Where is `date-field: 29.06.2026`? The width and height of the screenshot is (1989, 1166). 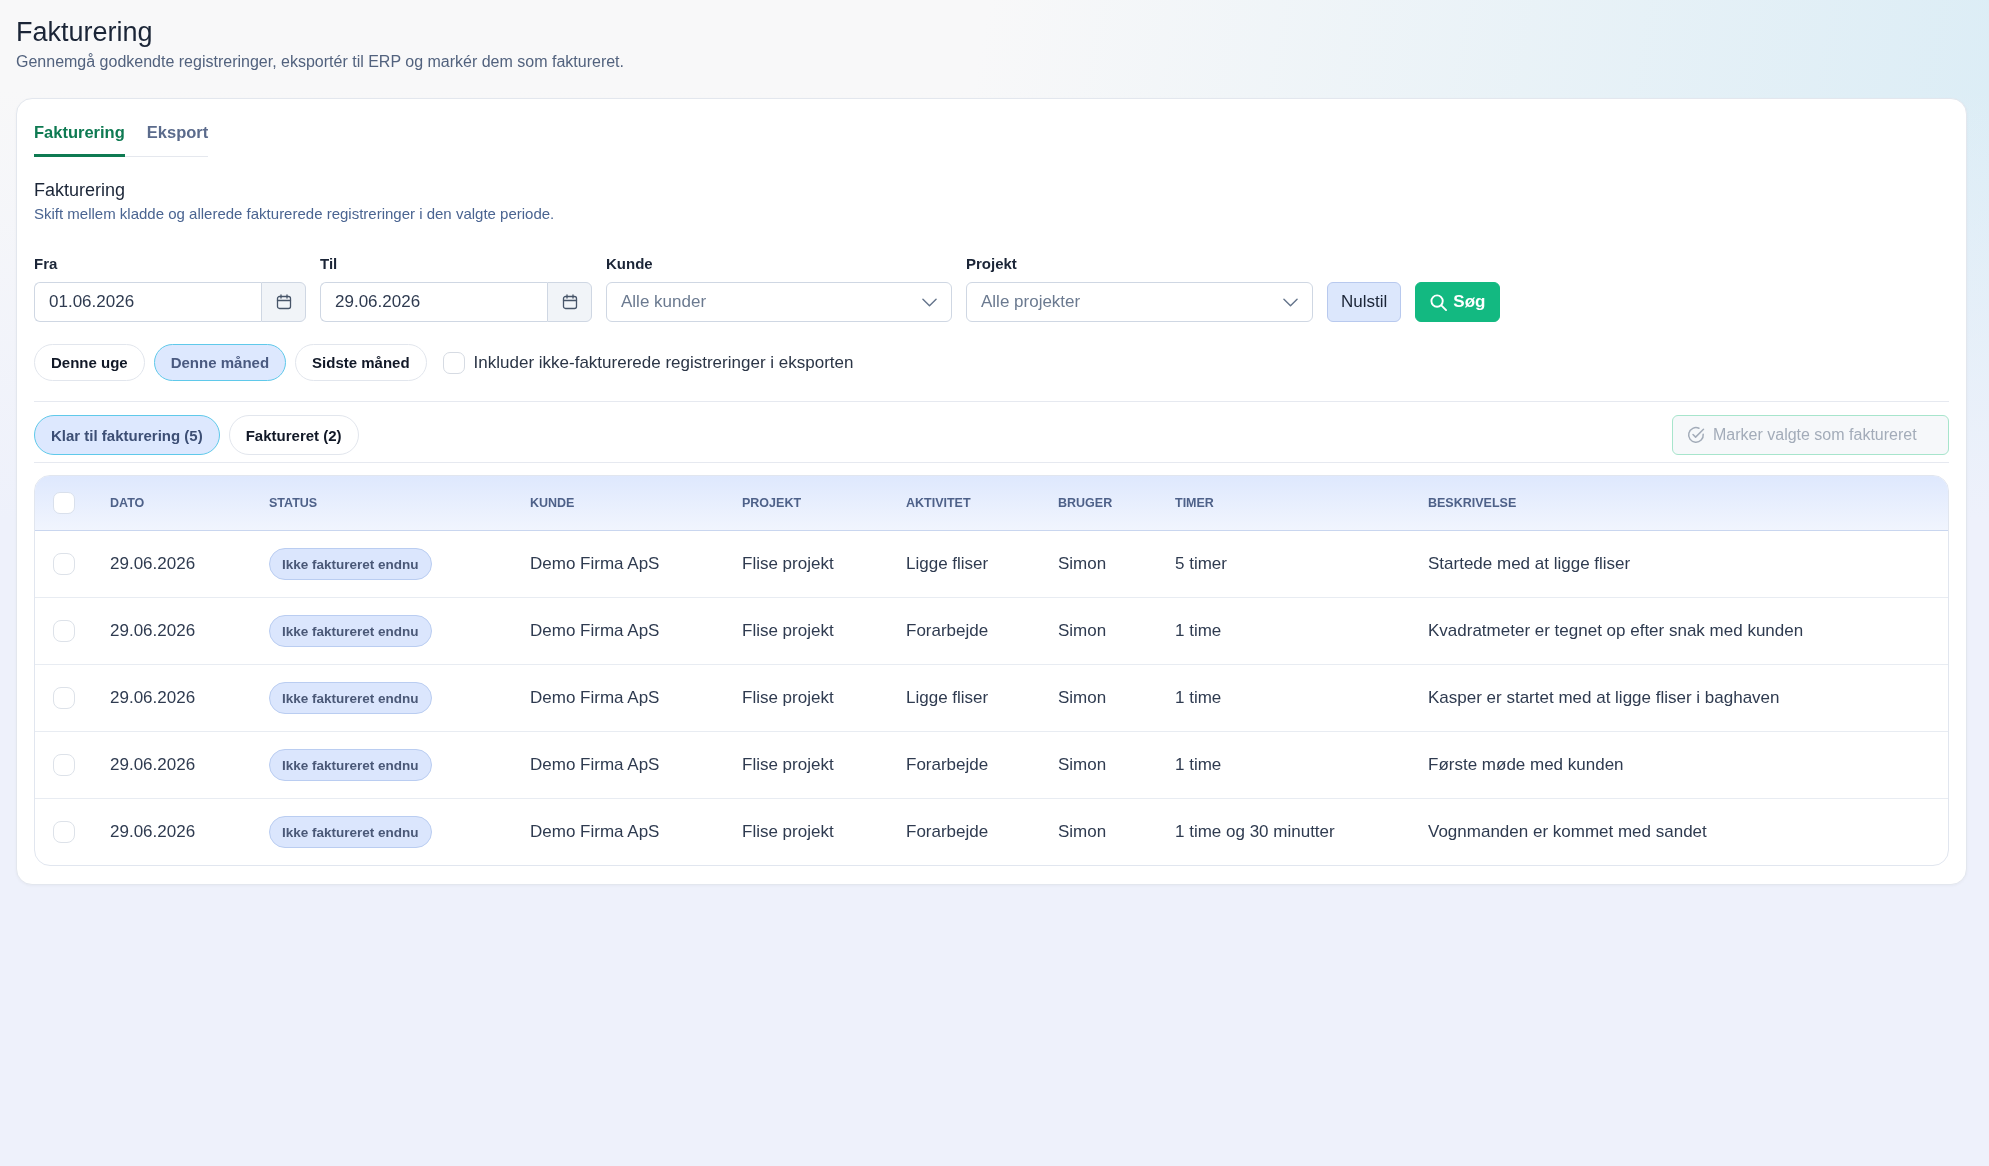 date-field: 29.06.2026 is located at coordinates (433, 302).